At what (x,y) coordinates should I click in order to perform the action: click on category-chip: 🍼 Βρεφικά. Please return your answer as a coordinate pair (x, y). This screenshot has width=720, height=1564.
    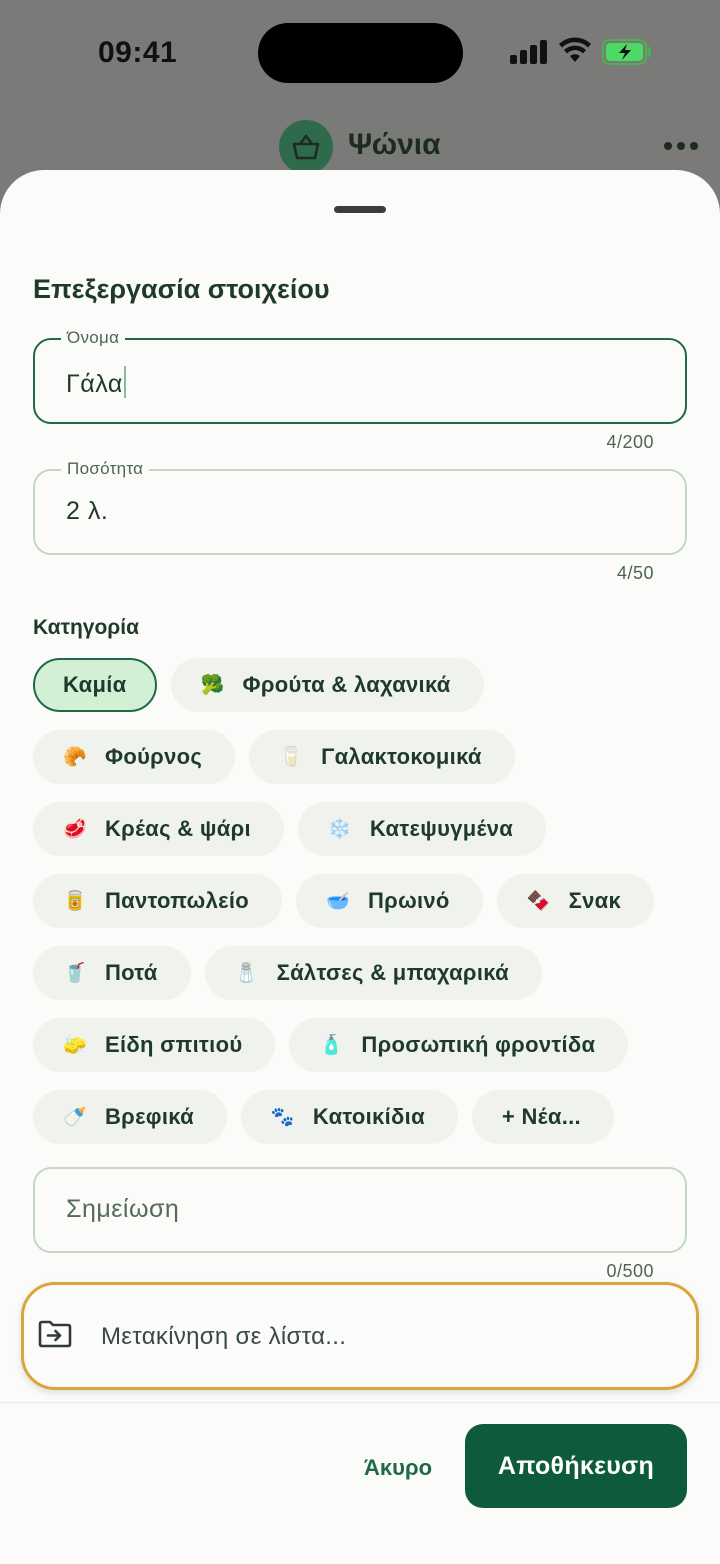
    Looking at the image, I should click on (130, 1117).